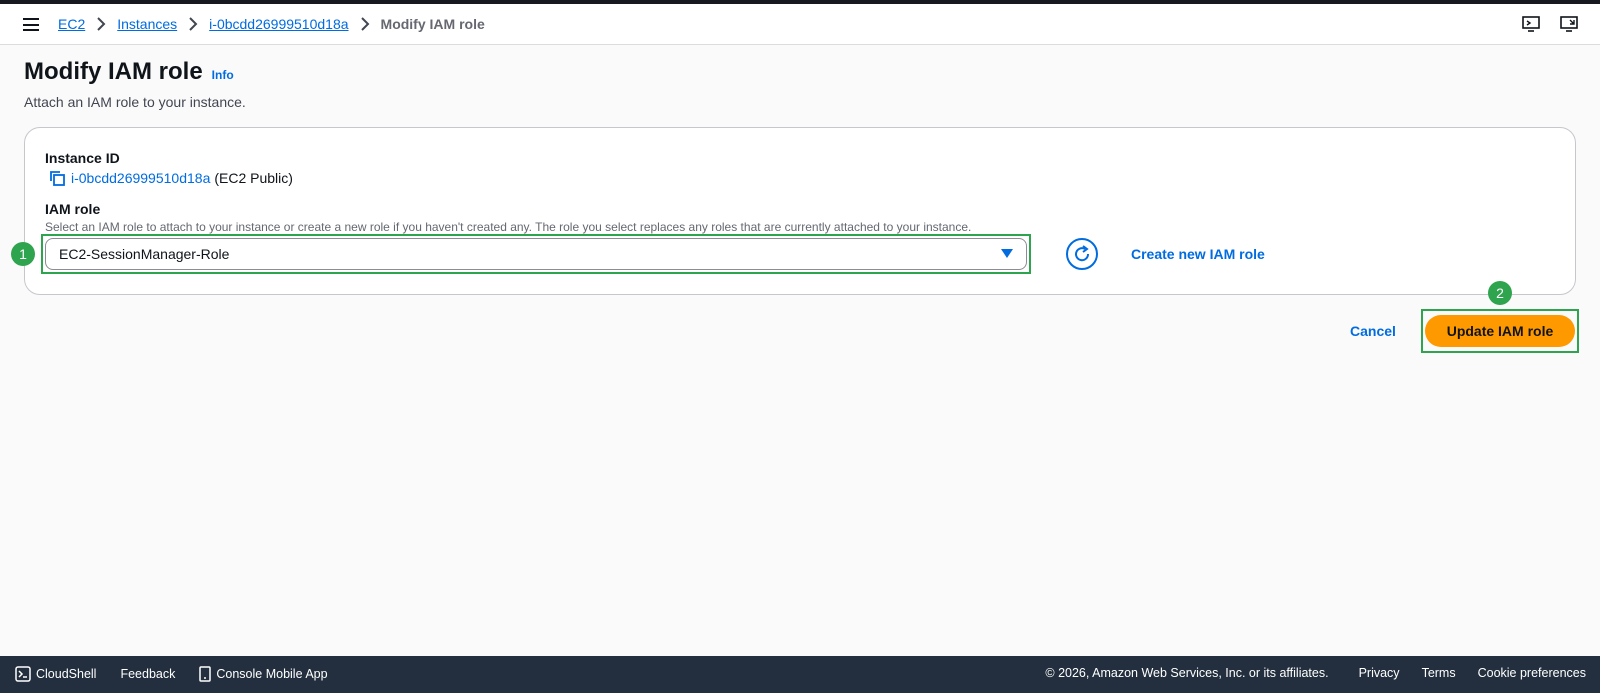 This screenshot has height=693, width=1600. I want to click on instance-id-link: i-0bcdd26999510d18a, so click(140, 178).